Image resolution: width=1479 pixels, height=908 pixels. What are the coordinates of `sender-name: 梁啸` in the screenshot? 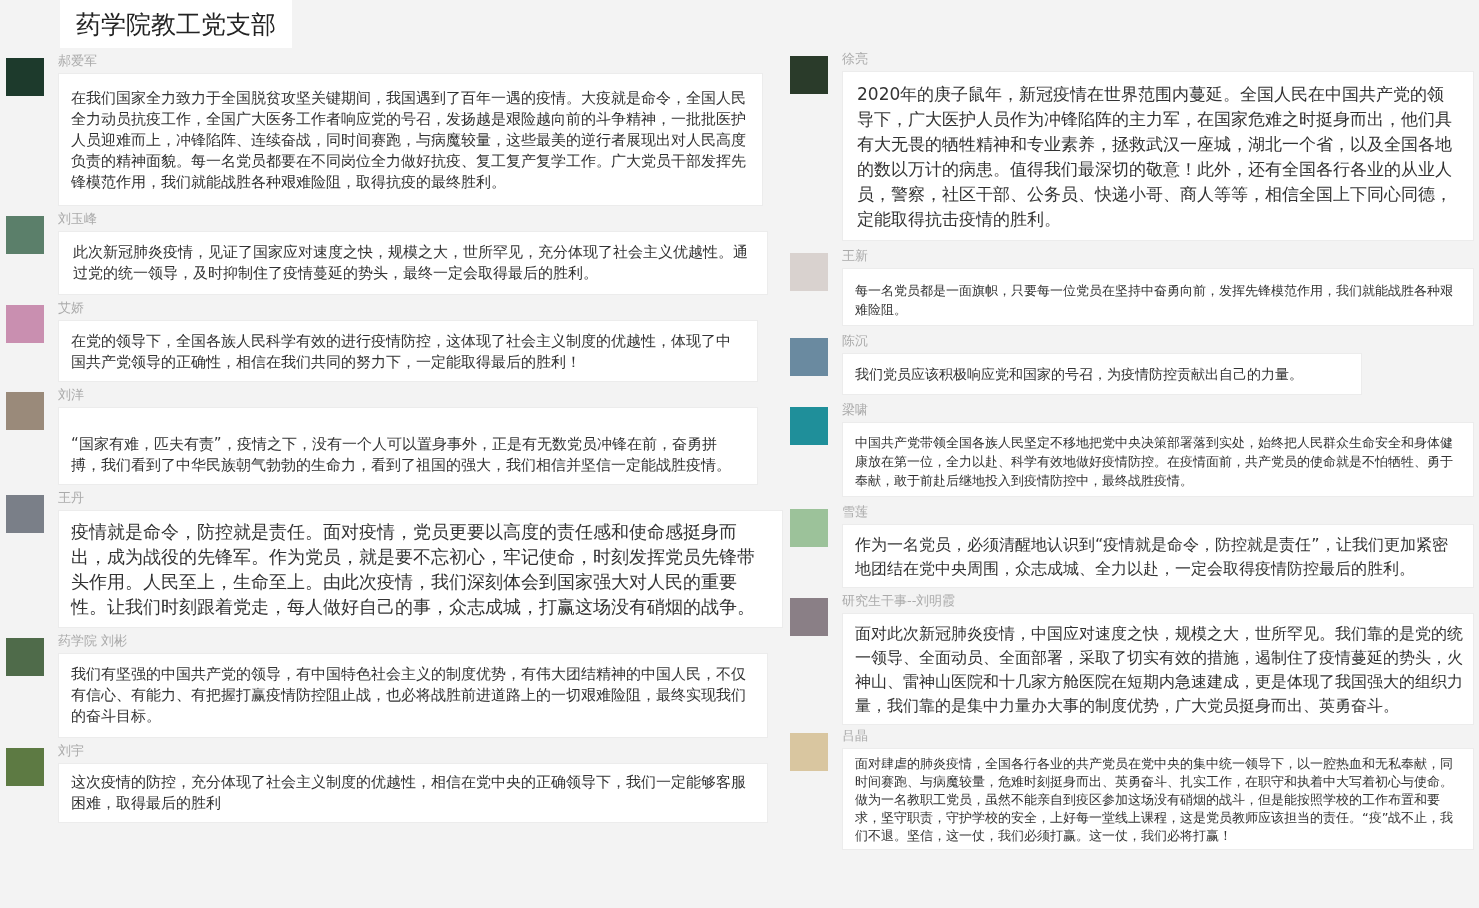 It's located at (855, 409).